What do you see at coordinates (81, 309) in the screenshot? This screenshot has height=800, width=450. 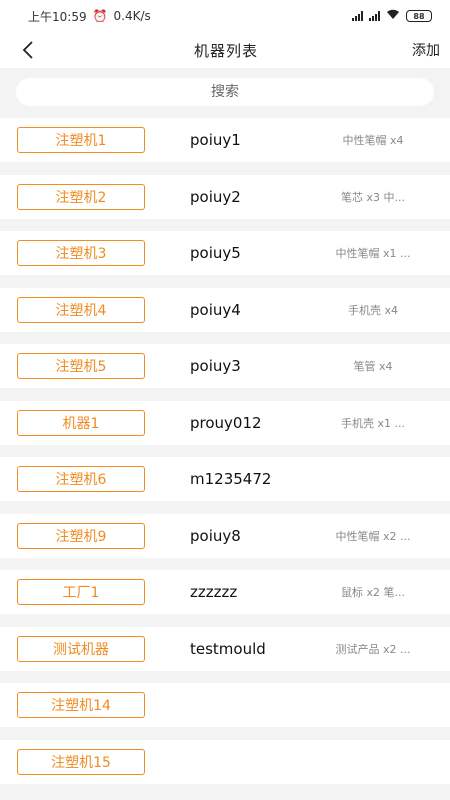 I see `machine-name-tag: 注塑机4` at bounding box center [81, 309].